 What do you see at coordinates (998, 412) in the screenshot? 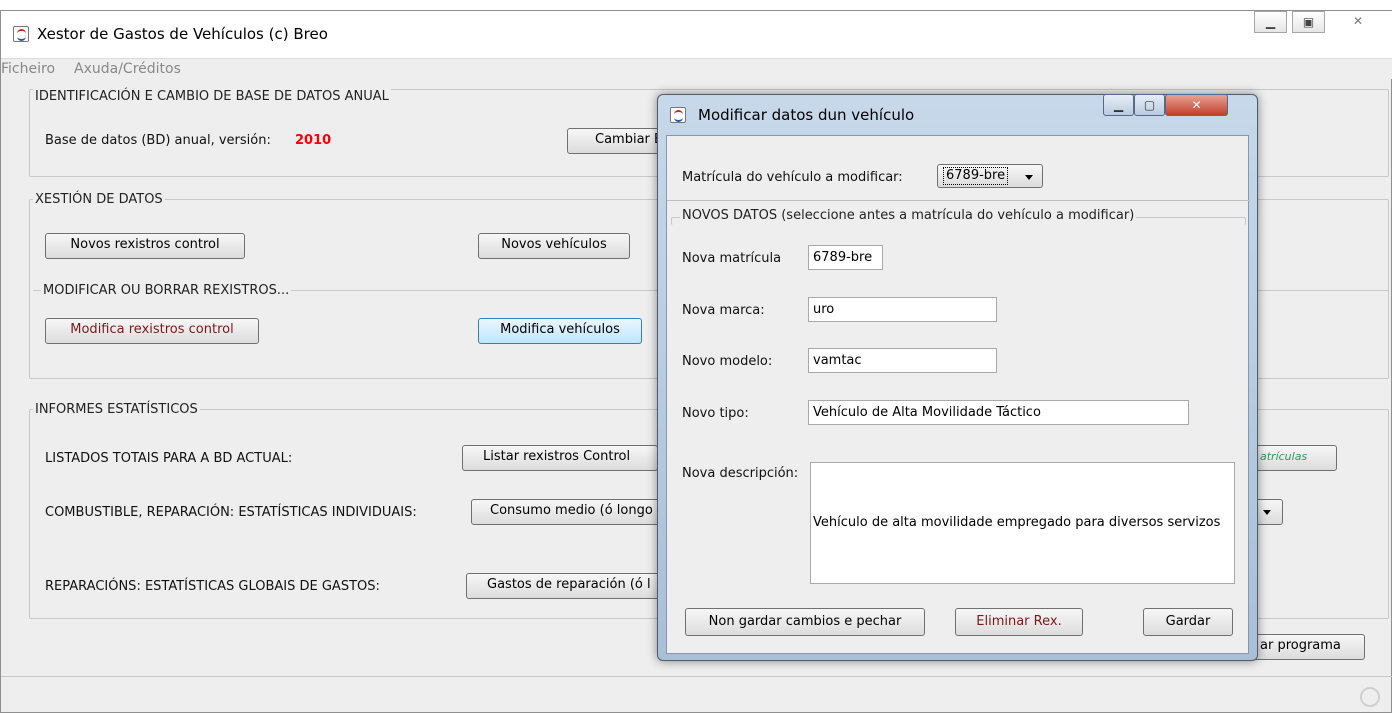
I see `new-type-input: Vehículo de Alta Movilidade Táctico` at bounding box center [998, 412].